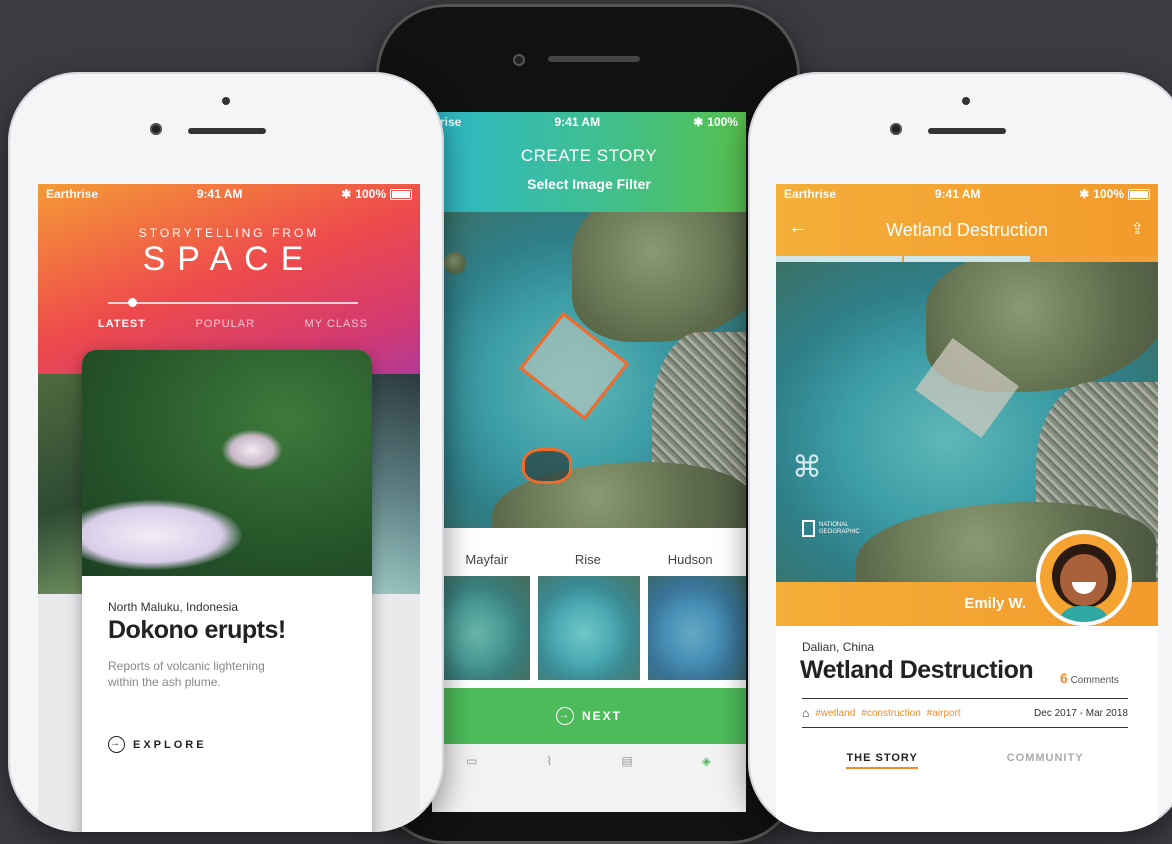 The image size is (1172, 844). Describe the element at coordinates (838, 647) in the screenshot. I see `story-location: Dalian, China` at that location.